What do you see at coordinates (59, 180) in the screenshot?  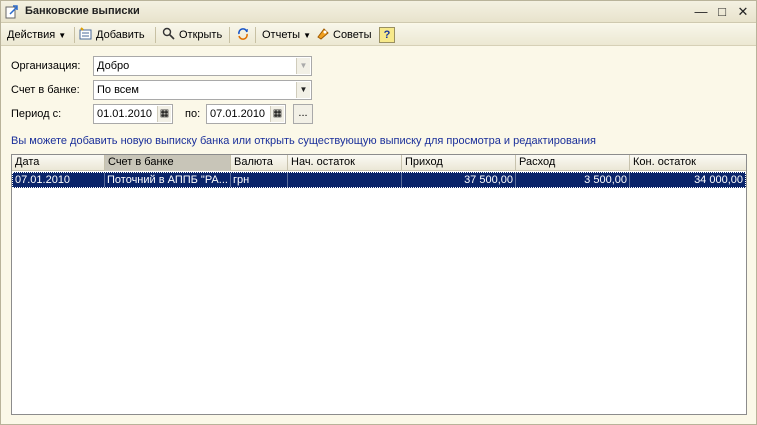 I see `cell-date: 07.01.2010` at bounding box center [59, 180].